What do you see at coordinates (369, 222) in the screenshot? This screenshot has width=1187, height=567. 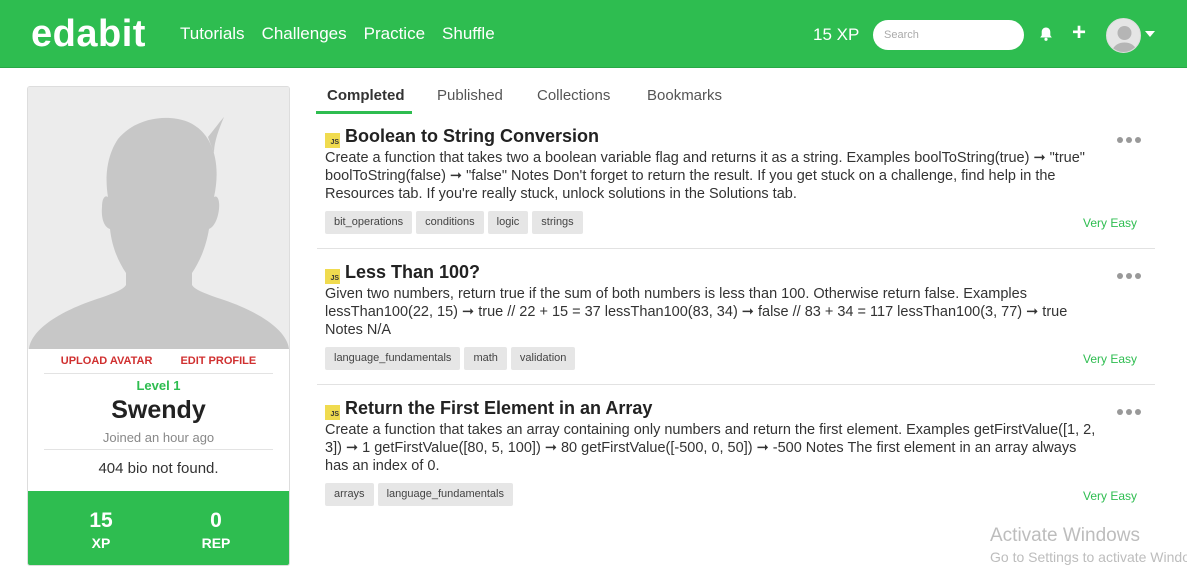 I see `tag: bit_operations` at bounding box center [369, 222].